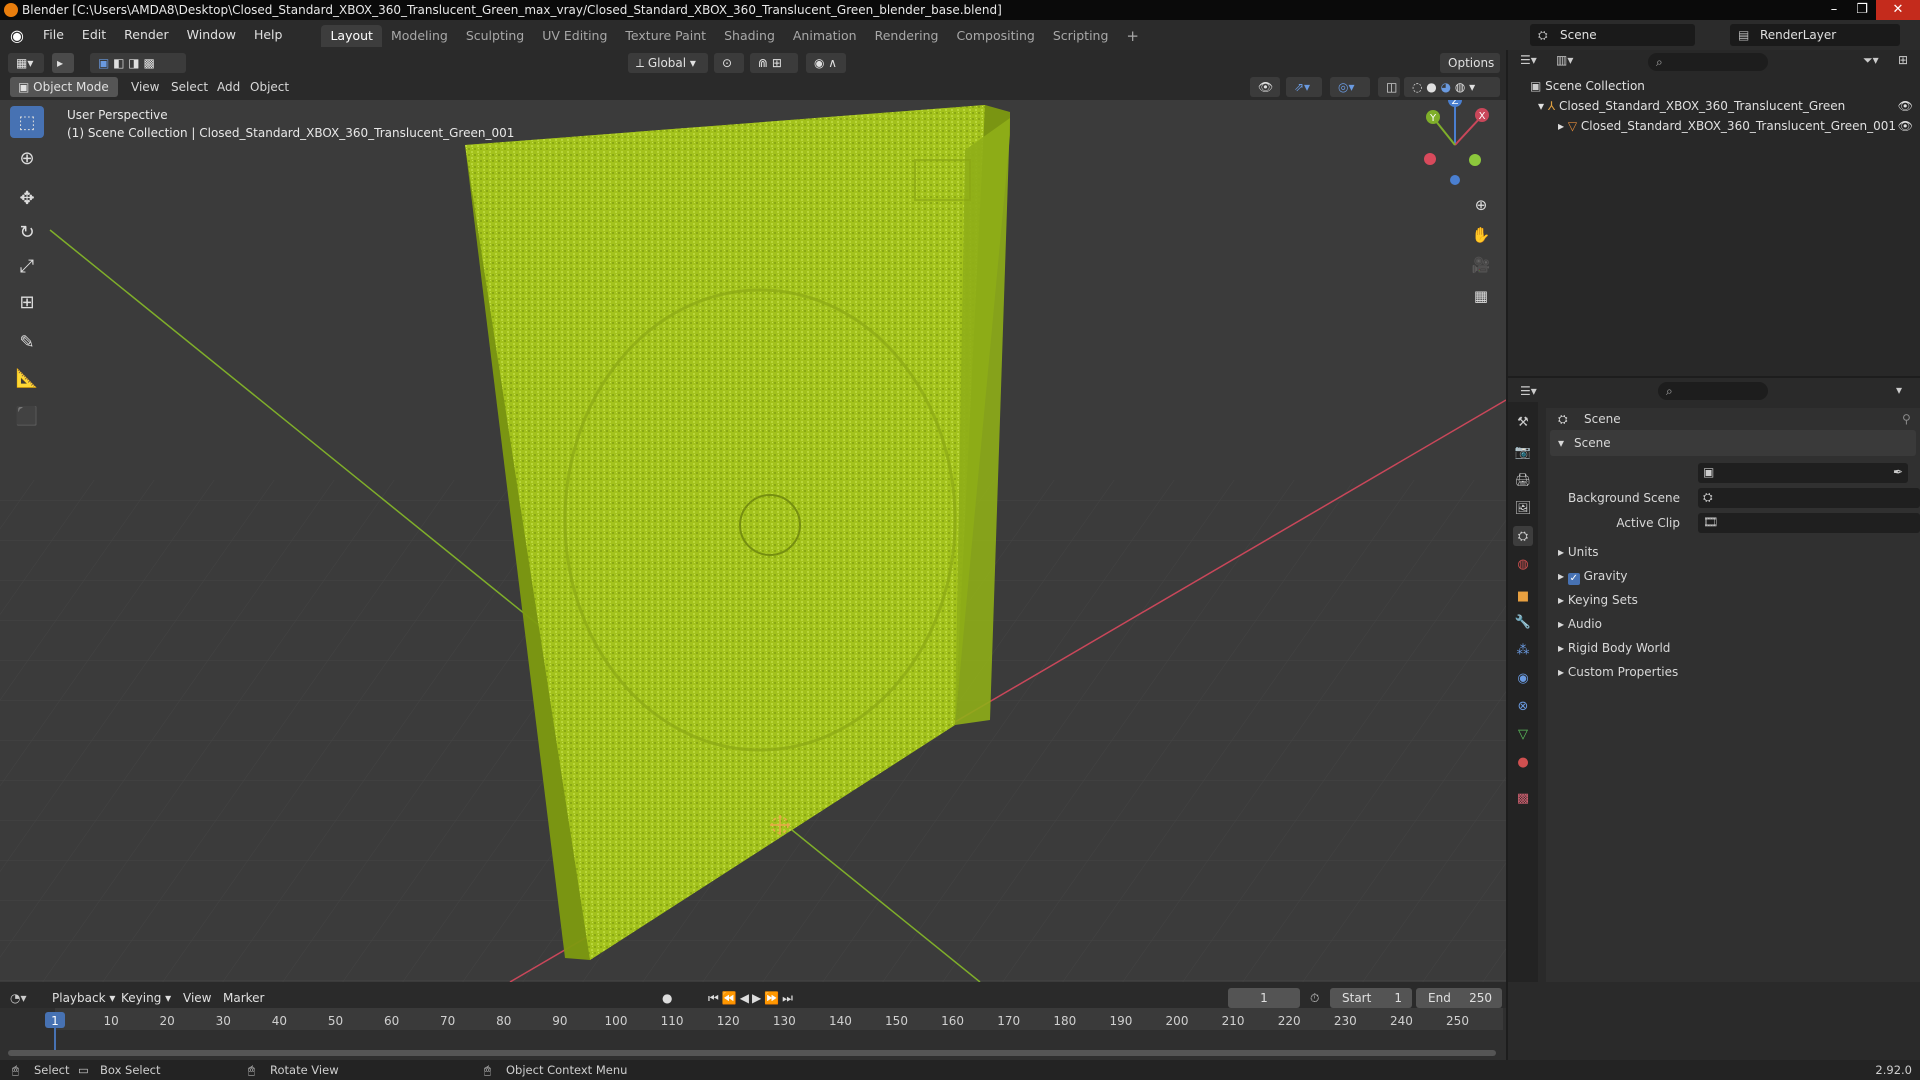 The height and width of the screenshot is (1080, 1920). I want to click on menu-render: Render, so click(146, 35).